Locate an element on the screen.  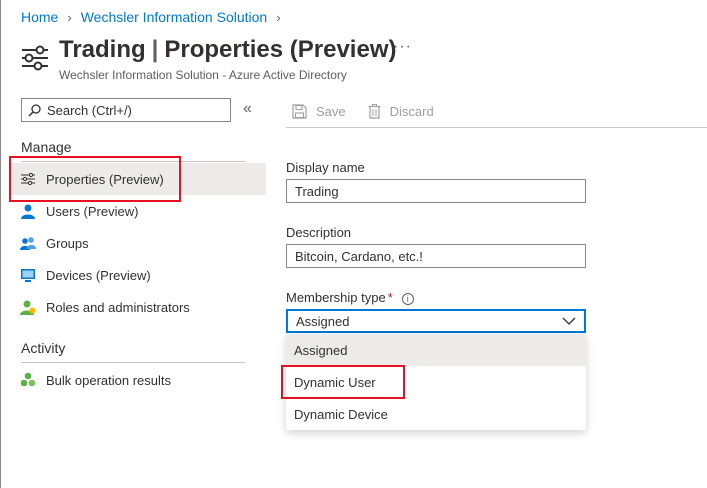
sidebar-item-label: Users (Preview) is located at coordinates (92, 211).